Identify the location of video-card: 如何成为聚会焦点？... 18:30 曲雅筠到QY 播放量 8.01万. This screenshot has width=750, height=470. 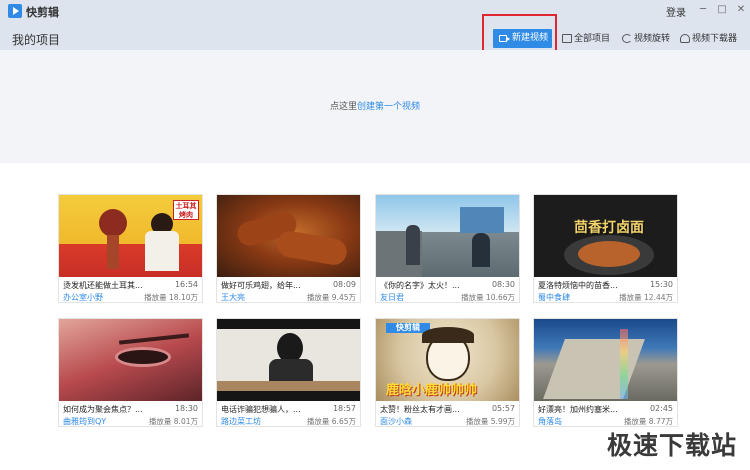
(130, 372).